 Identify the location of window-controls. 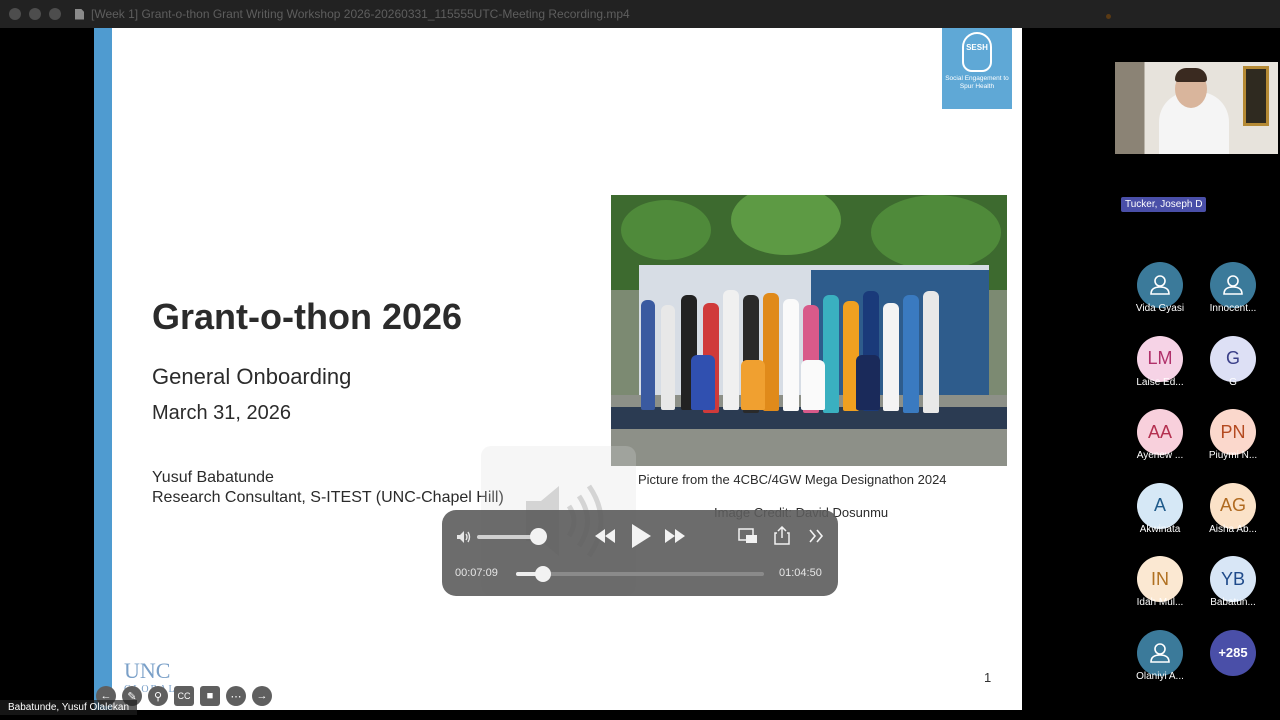
(35, 14).